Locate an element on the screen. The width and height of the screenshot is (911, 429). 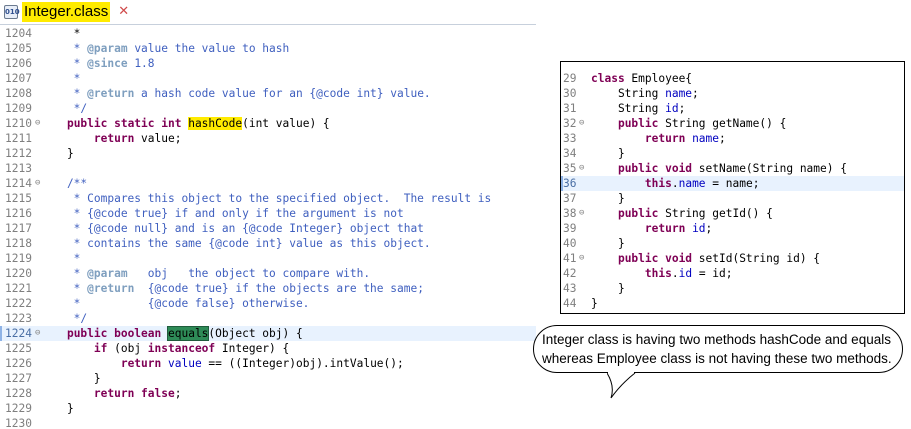
line-number: 1222 is located at coordinates (18, 303).